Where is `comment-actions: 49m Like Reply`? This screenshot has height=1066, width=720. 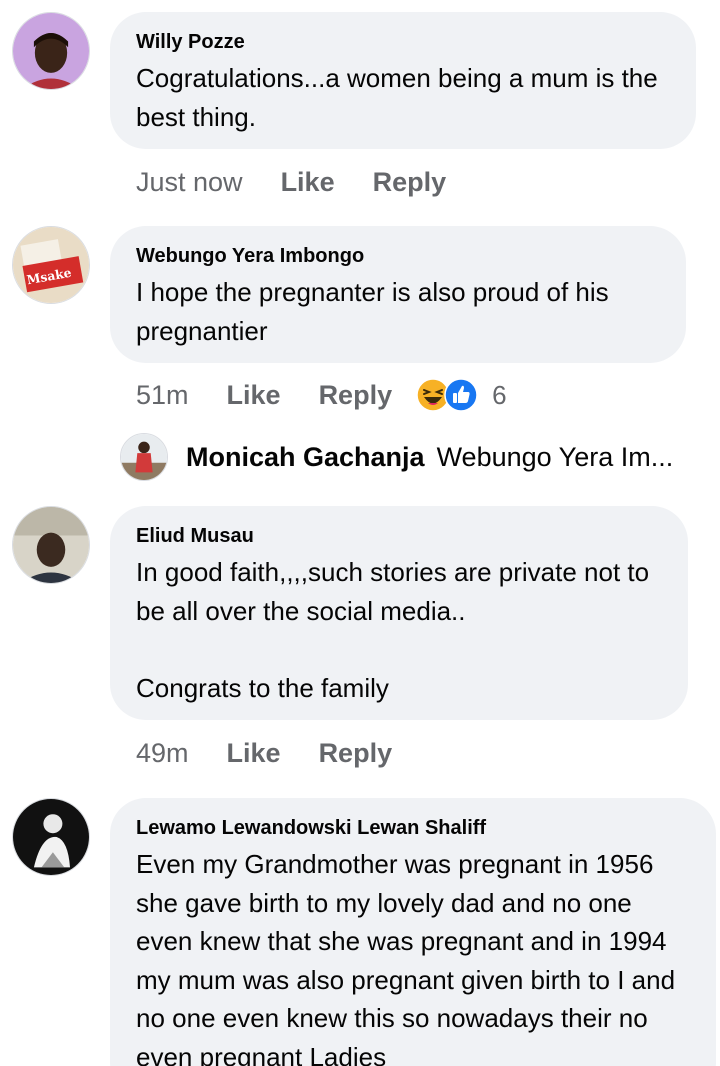
comment-actions: 49m Like Reply is located at coordinates (283, 753).